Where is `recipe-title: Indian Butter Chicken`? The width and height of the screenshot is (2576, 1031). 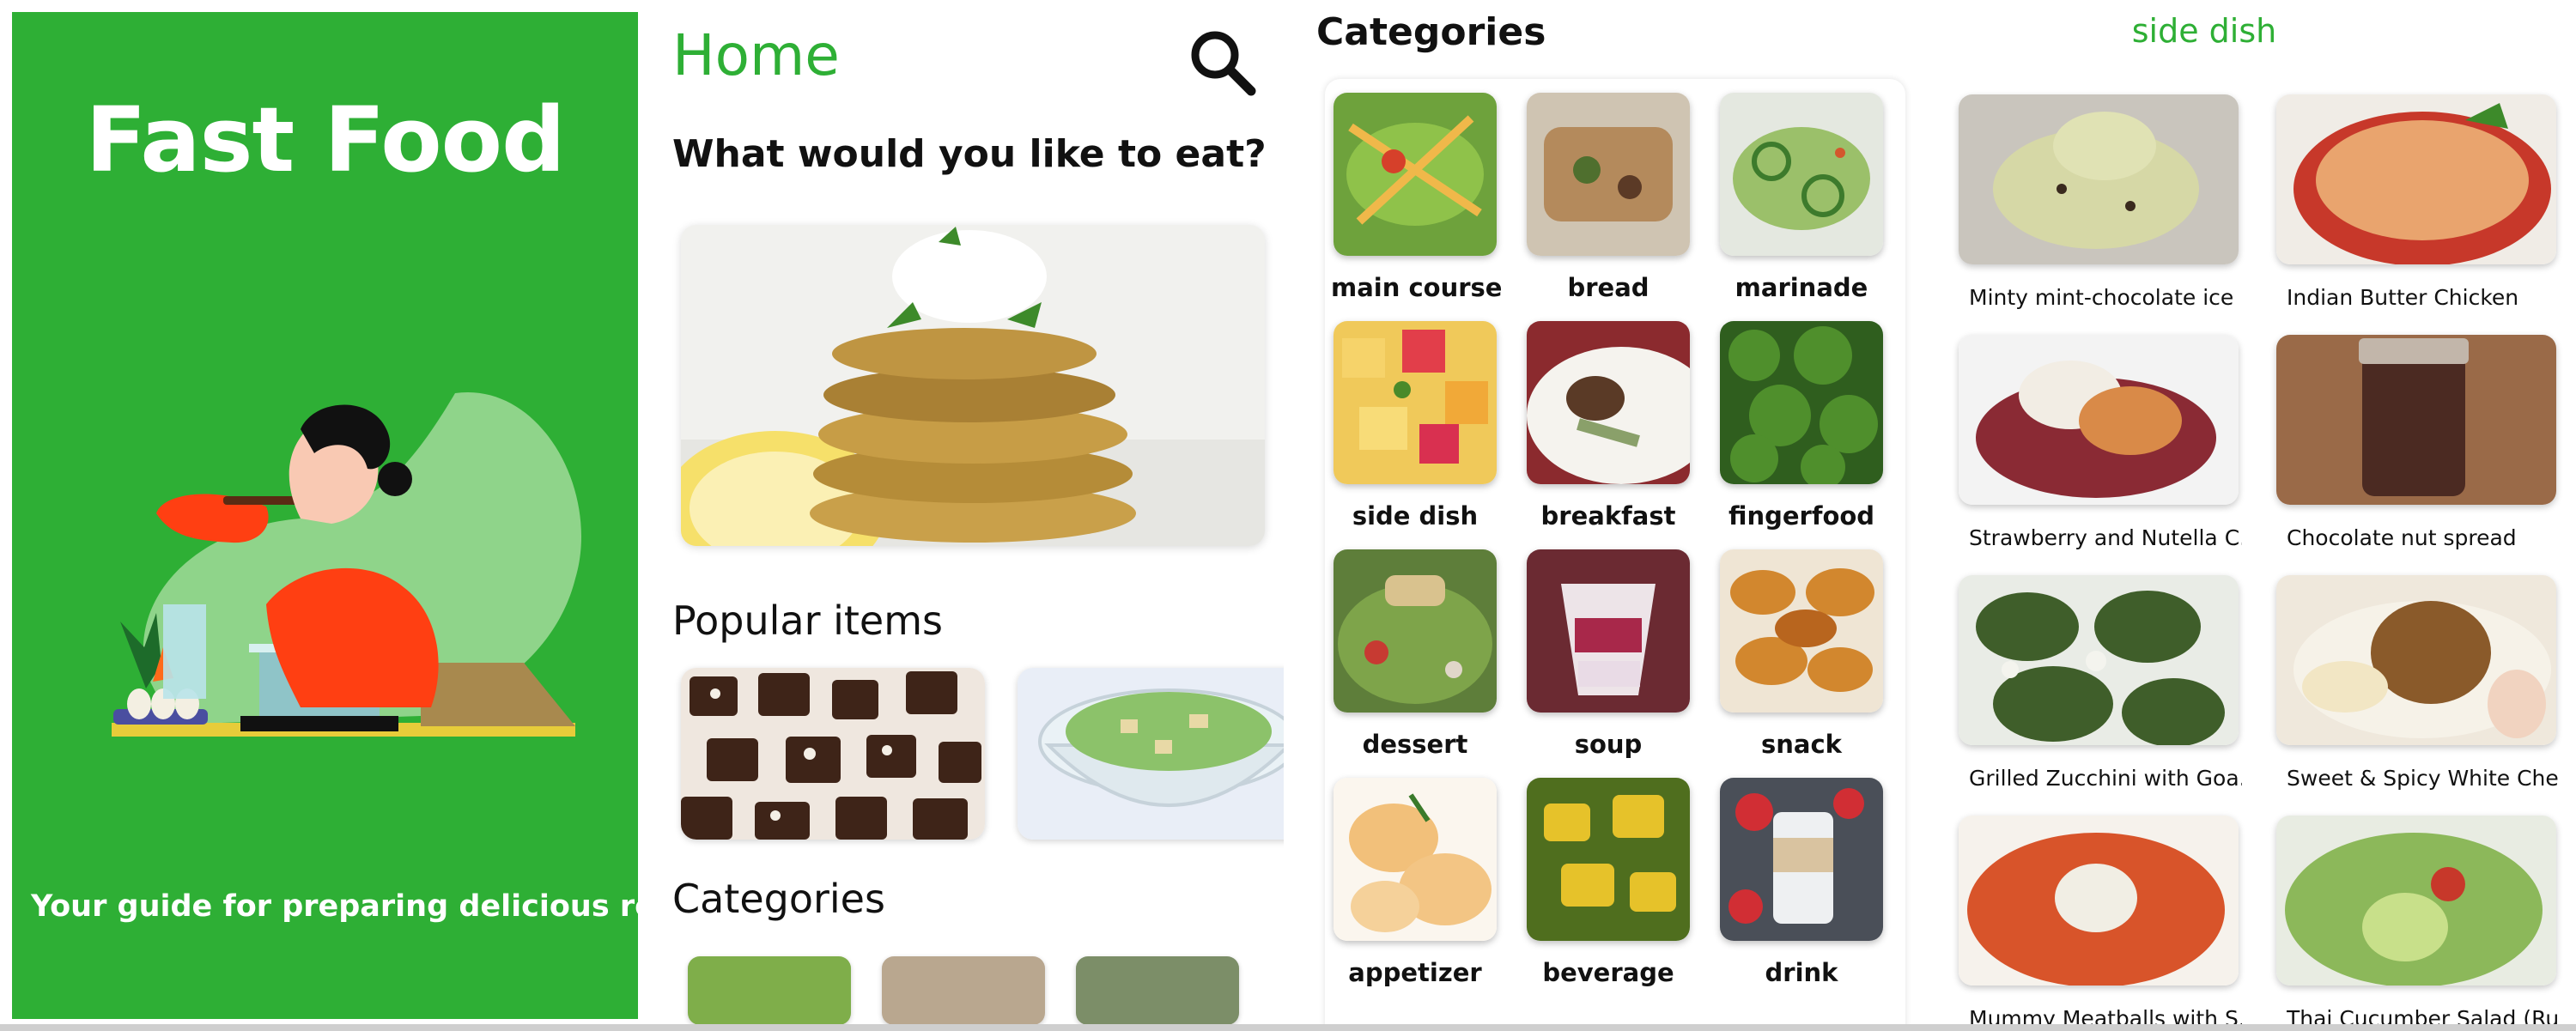
recipe-title: Indian Butter Chicken is located at coordinates (2403, 297).